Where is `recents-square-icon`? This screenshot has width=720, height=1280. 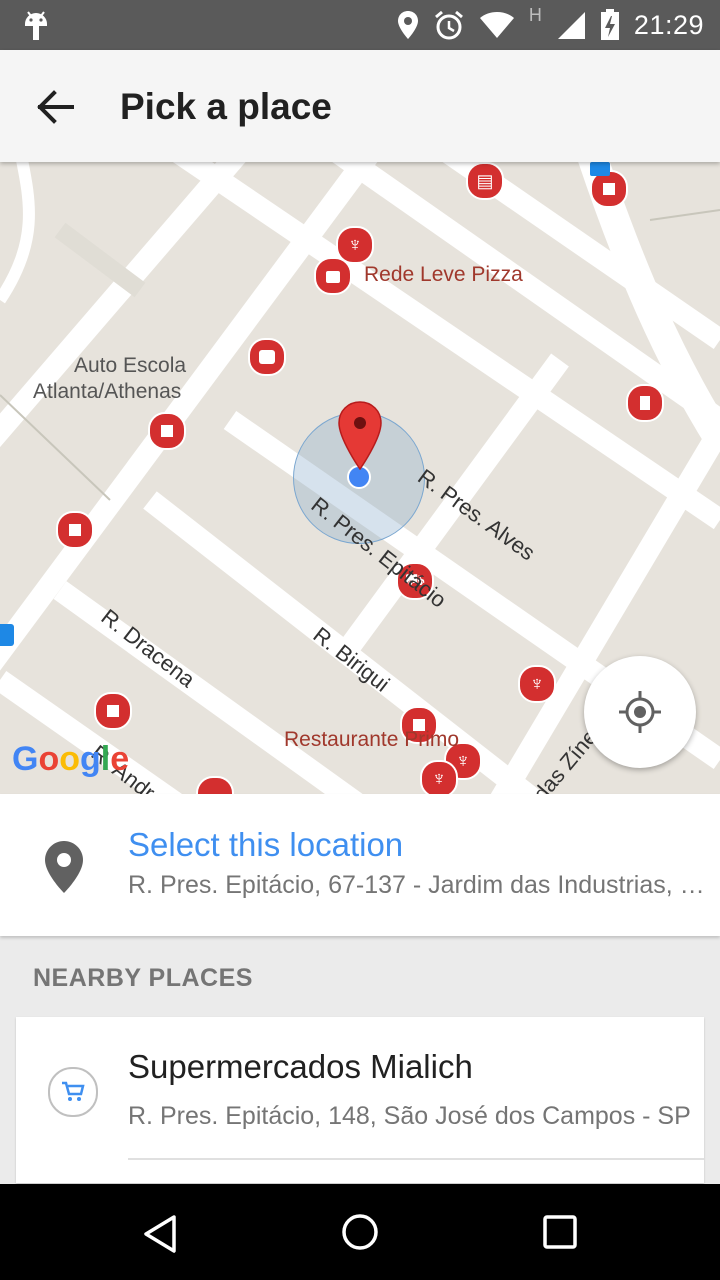
recents-square-icon is located at coordinates (560, 1232).